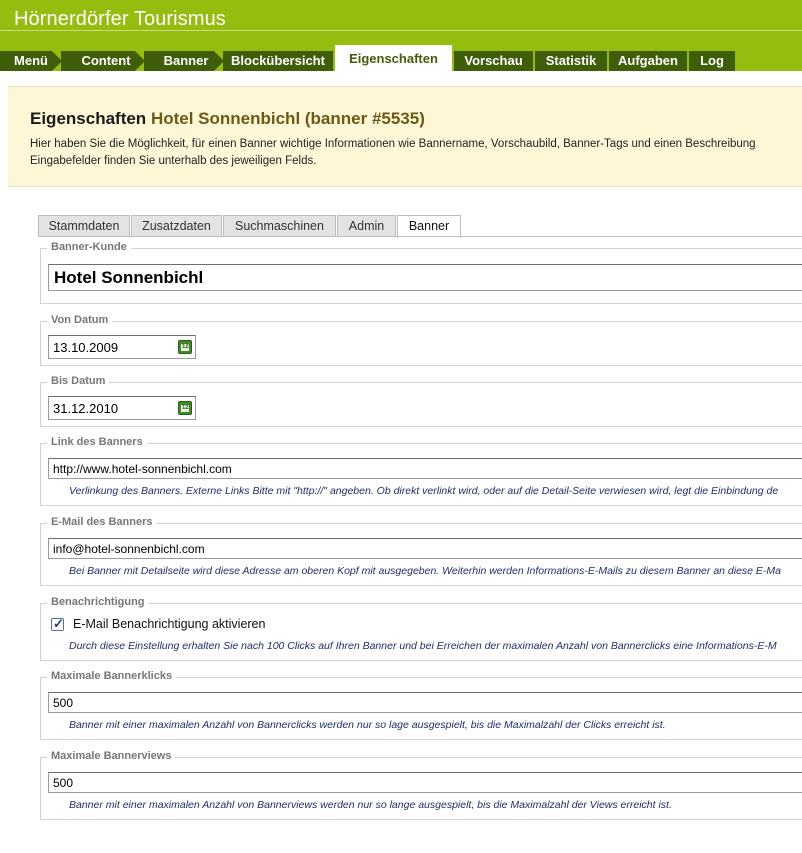 Image resolution: width=802 pixels, height=853 pixels. Describe the element at coordinates (31, 61) in the screenshot. I see `nav-item-menu: Menü` at that location.